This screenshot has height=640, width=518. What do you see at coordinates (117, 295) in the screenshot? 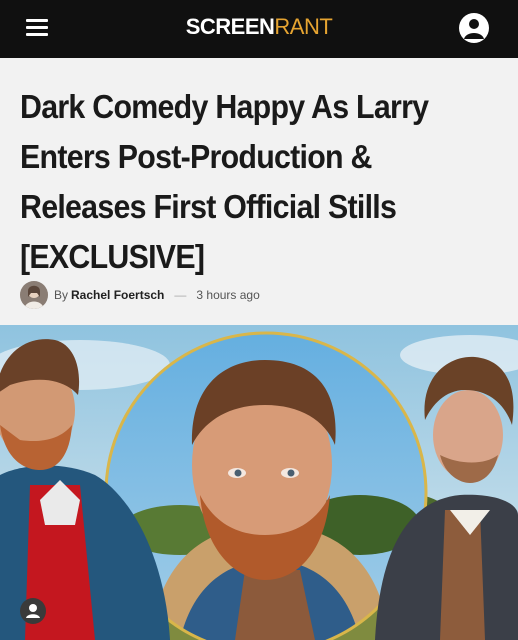
I see `author-name-link: Rachel Foertsch` at bounding box center [117, 295].